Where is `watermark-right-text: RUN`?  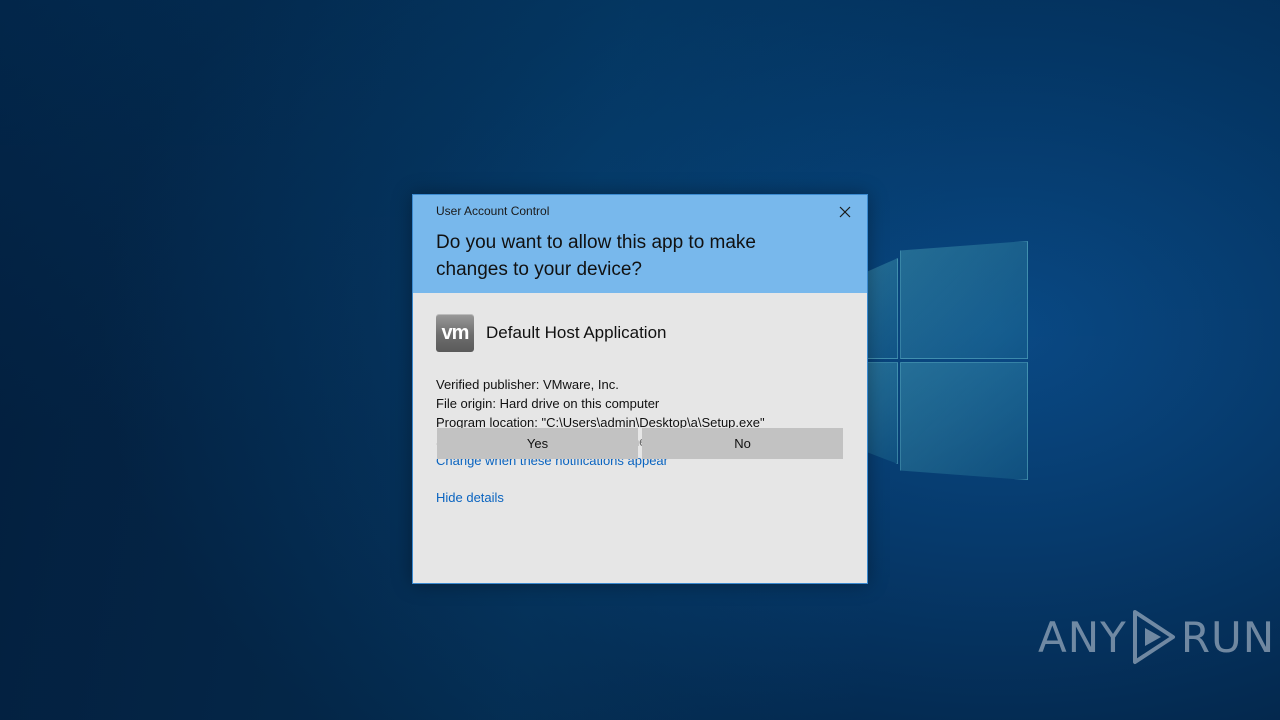 watermark-right-text: RUN is located at coordinates (1228, 637).